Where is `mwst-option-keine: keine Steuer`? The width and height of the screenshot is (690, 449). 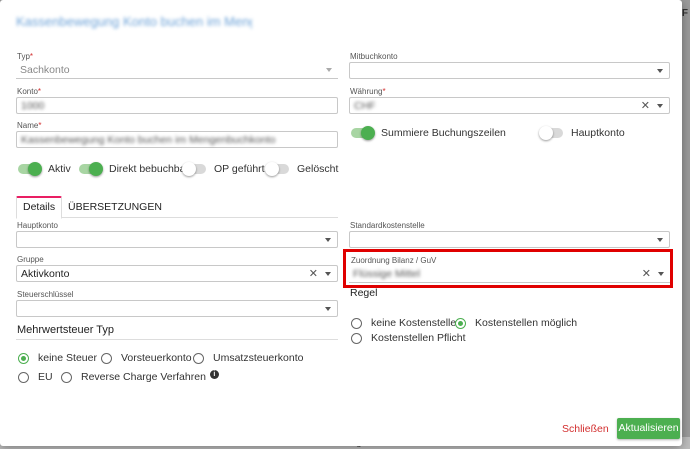 mwst-option-keine: keine Steuer is located at coordinates (57, 358).